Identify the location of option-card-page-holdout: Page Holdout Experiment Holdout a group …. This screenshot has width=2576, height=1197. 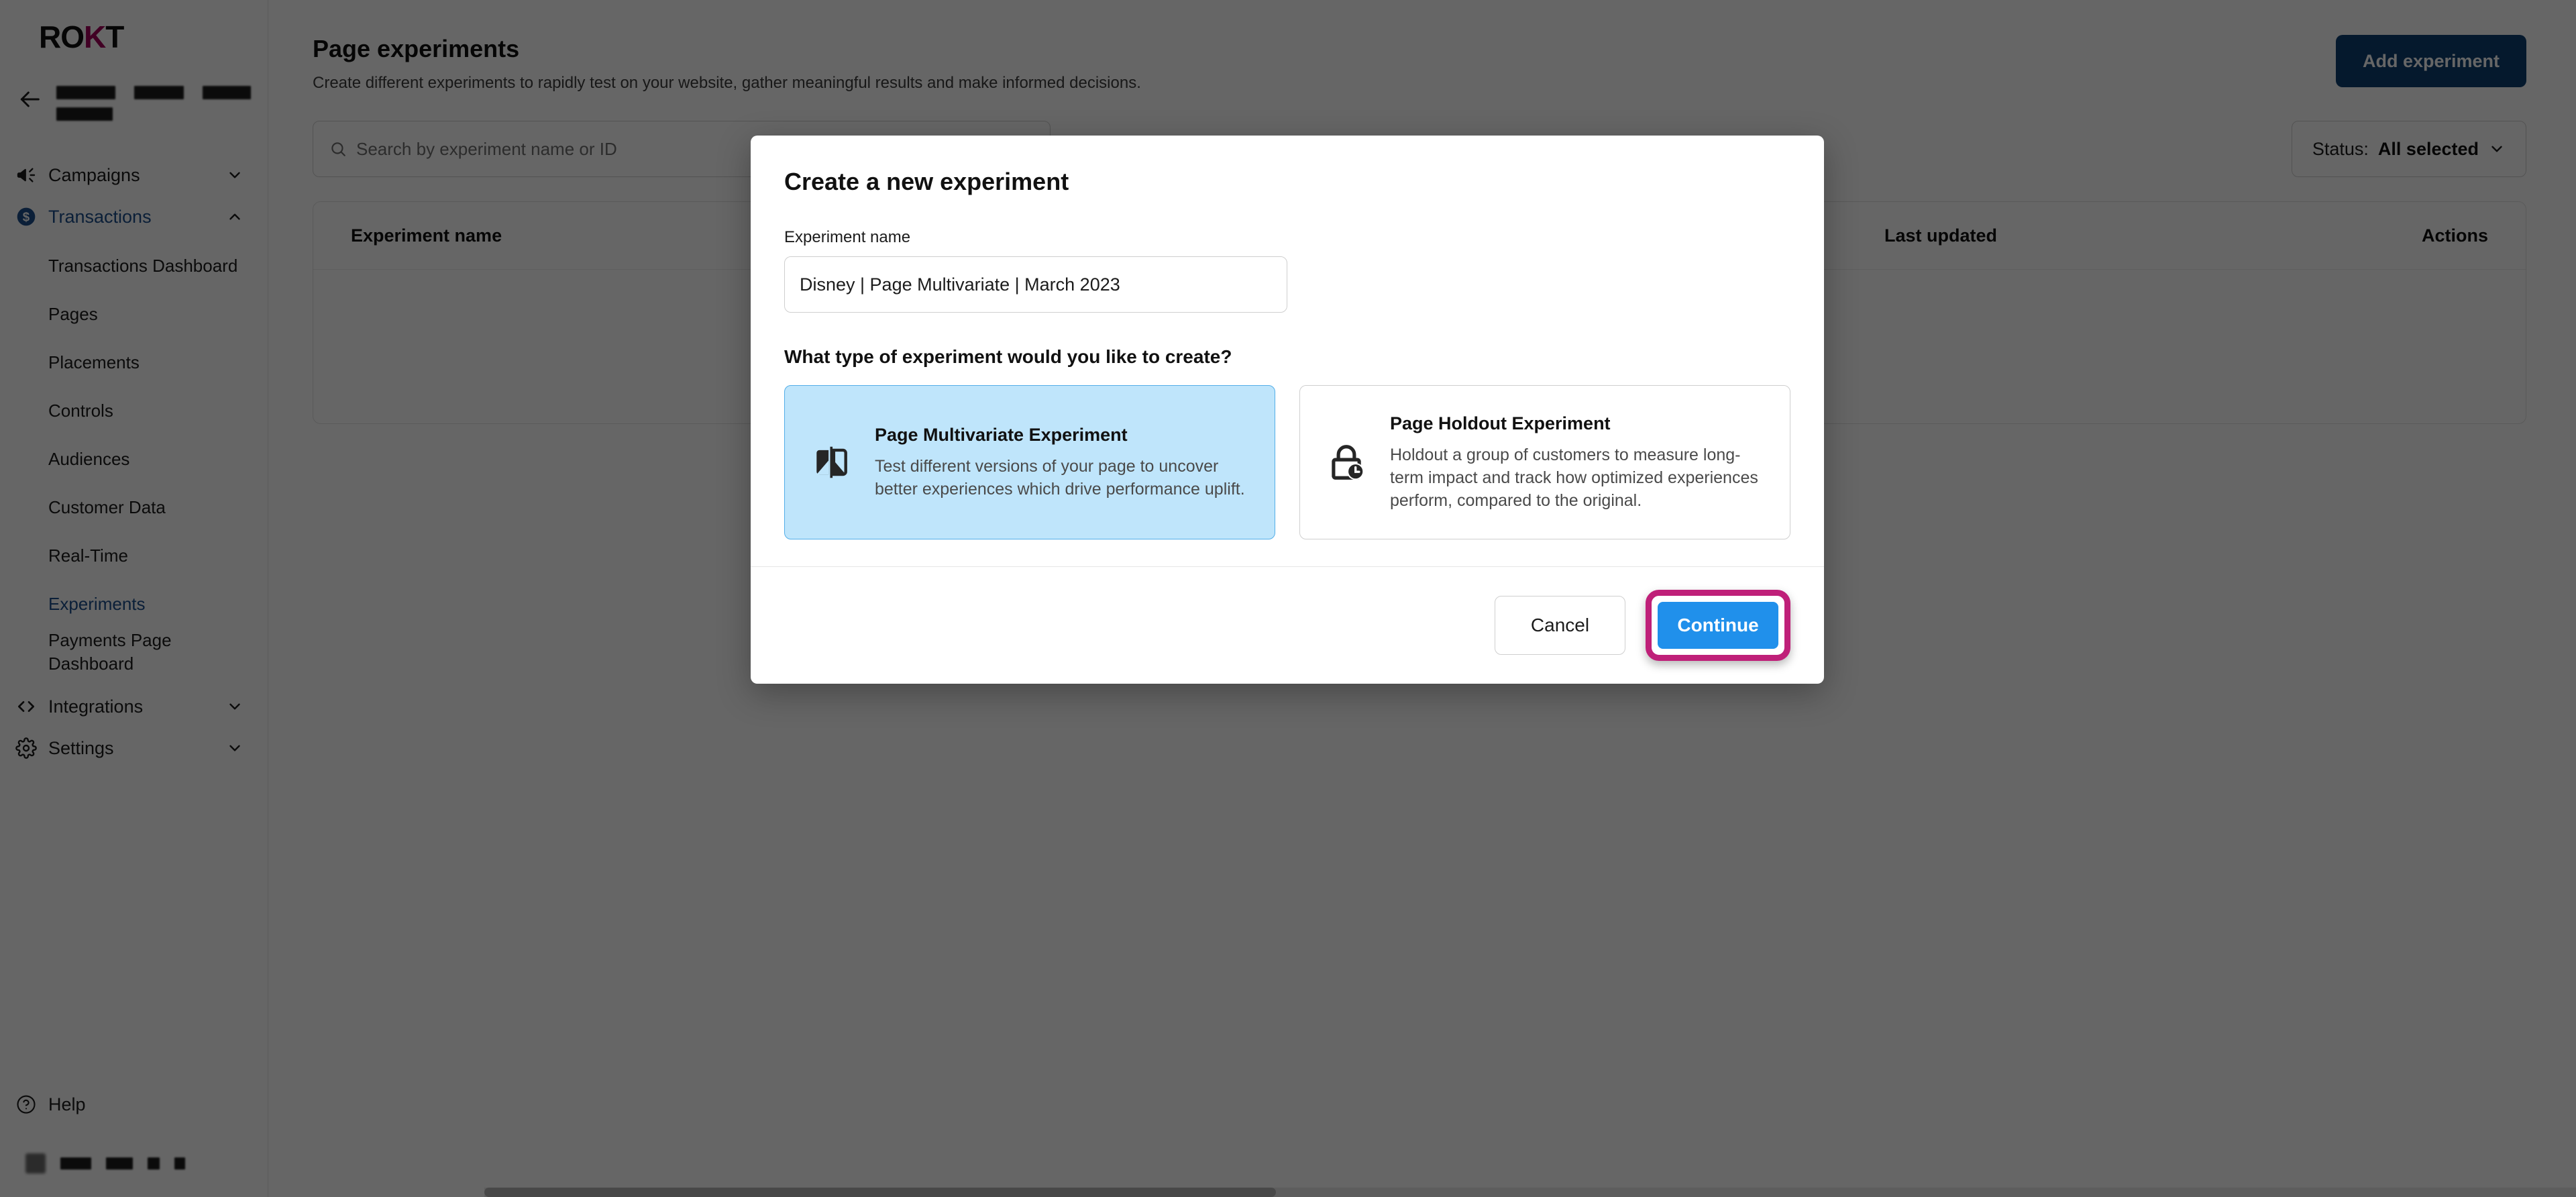
(1544, 462).